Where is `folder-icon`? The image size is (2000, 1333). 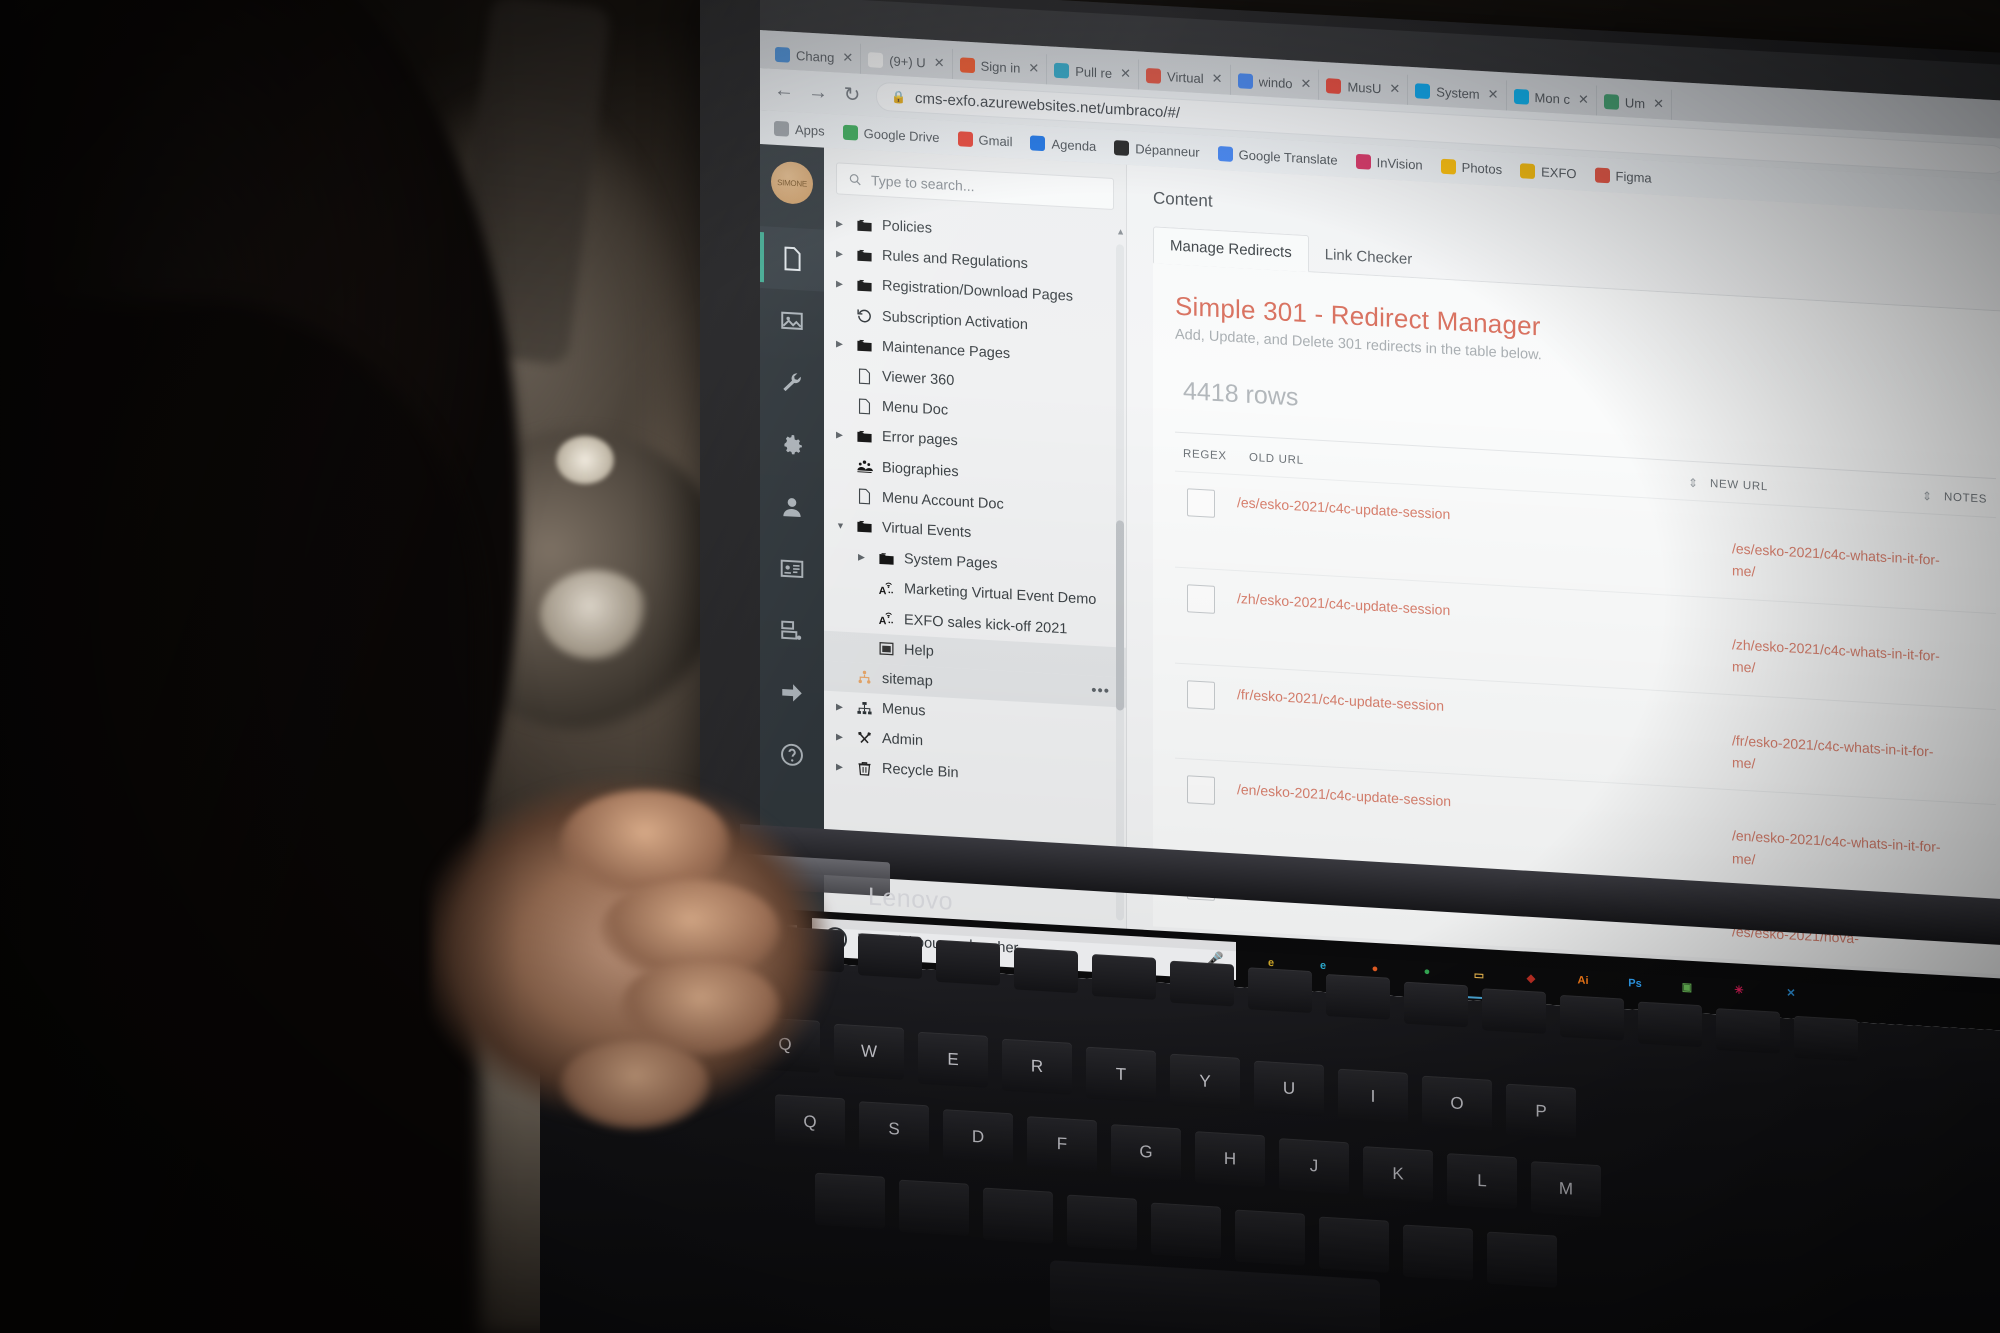 folder-icon is located at coordinates (864, 527).